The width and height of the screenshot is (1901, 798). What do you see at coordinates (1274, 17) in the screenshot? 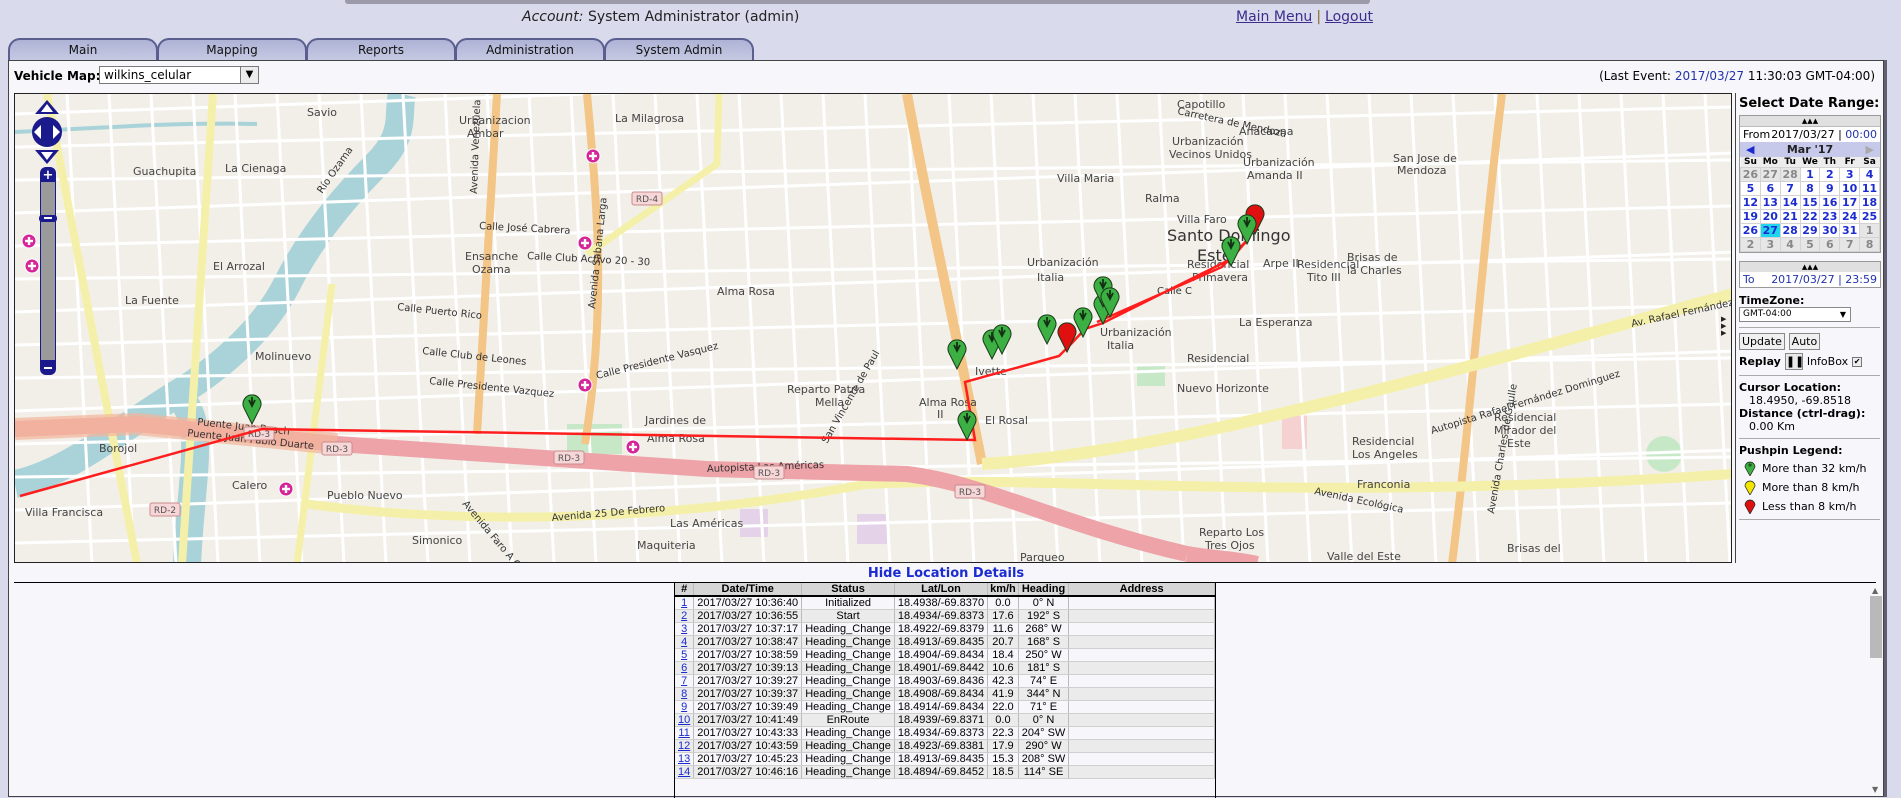
I see `main-menu-link: Main Menu` at bounding box center [1274, 17].